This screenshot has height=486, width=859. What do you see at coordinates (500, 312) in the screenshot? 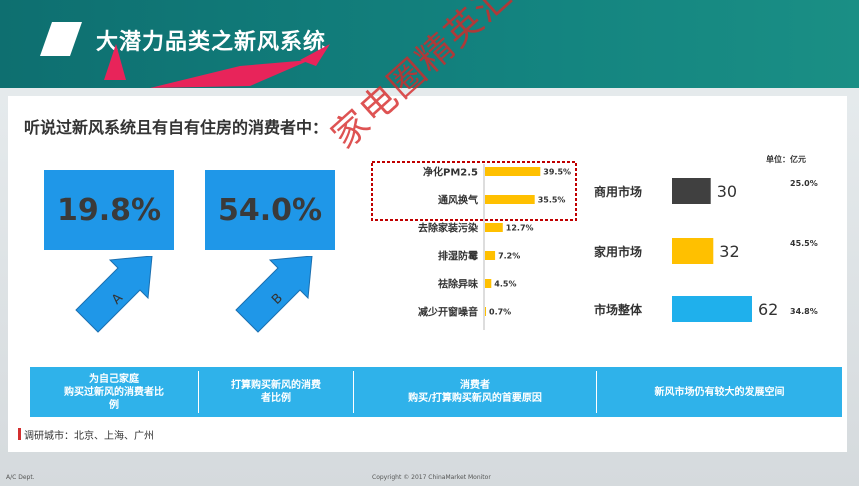
I see `reason-value-label: 0.7%` at bounding box center [500, 312].